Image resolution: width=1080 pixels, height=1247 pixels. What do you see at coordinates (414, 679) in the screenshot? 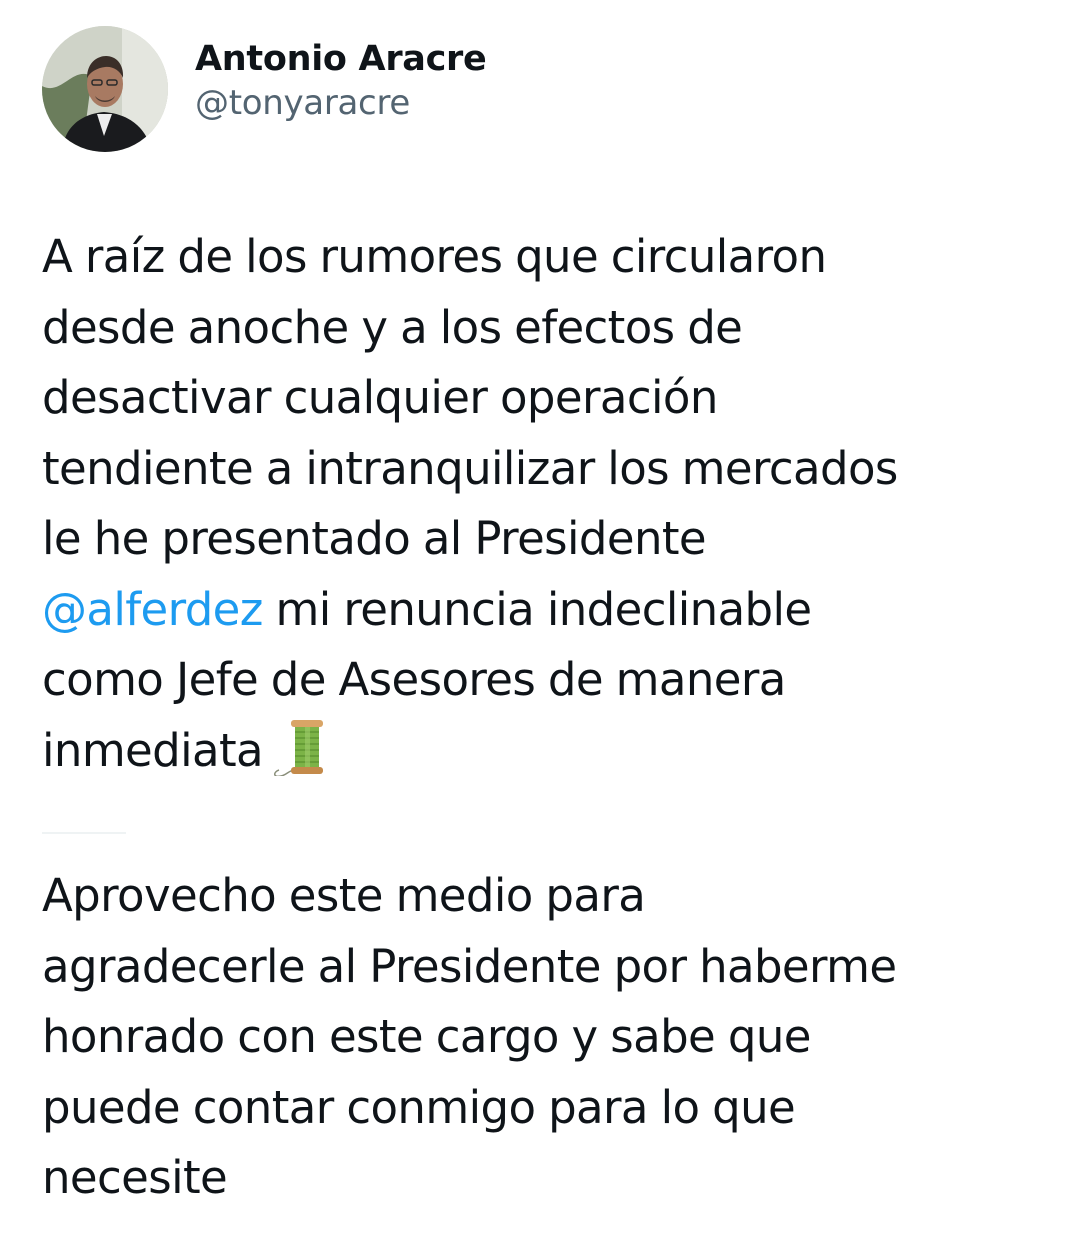
I see `tweet-line: como Jefe de Asesores de manera` at bounding box center [414, 679].